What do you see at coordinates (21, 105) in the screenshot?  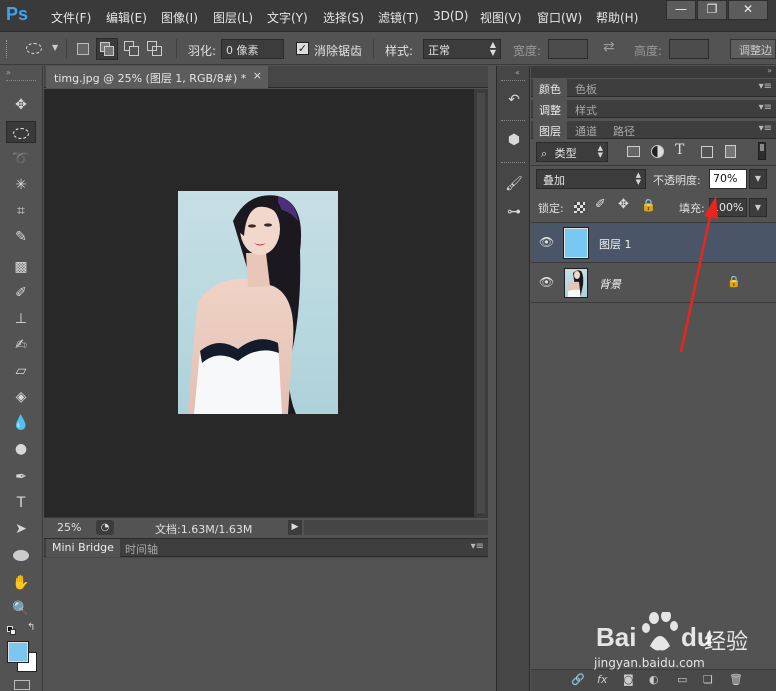 I see `move-tool-icon: ✥` at bounding box center [21, 105].